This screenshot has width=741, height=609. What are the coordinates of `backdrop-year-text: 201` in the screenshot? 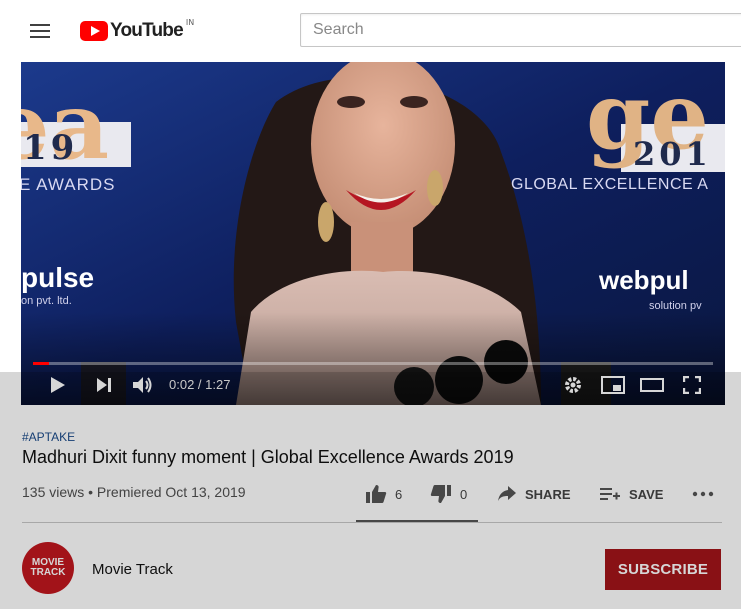 It's located at (672, 154).